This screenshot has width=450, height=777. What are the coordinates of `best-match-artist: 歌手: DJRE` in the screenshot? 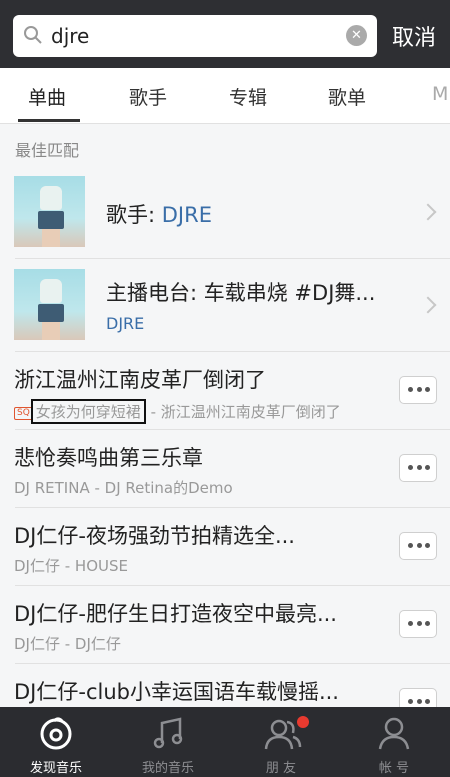 It's located at (225, 212).